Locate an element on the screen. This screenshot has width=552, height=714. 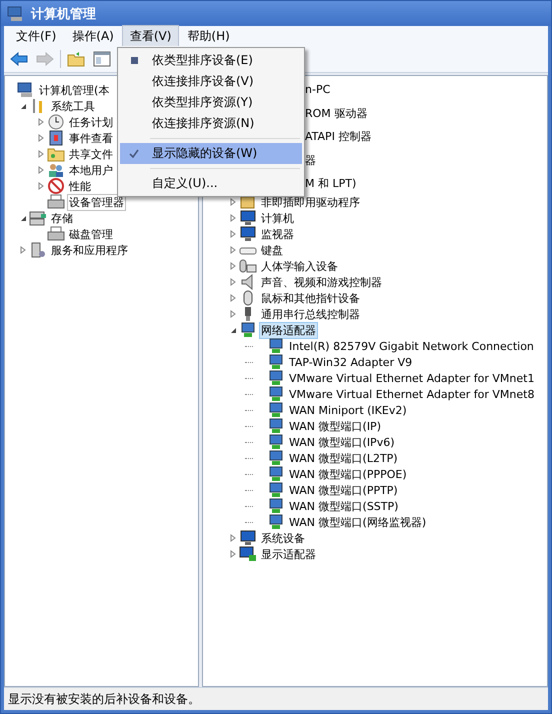
display-adapter-icon is located at coordinates (248, 554).